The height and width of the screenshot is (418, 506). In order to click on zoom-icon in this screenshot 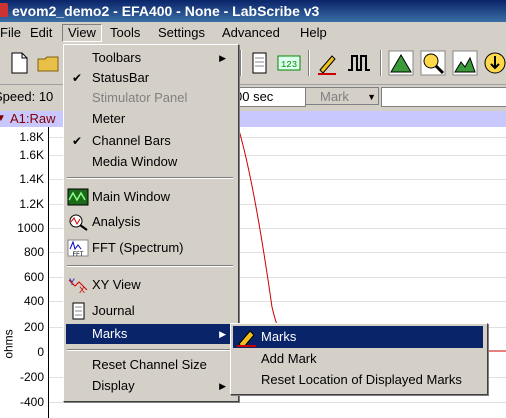, I will do `click(433, 63)`.